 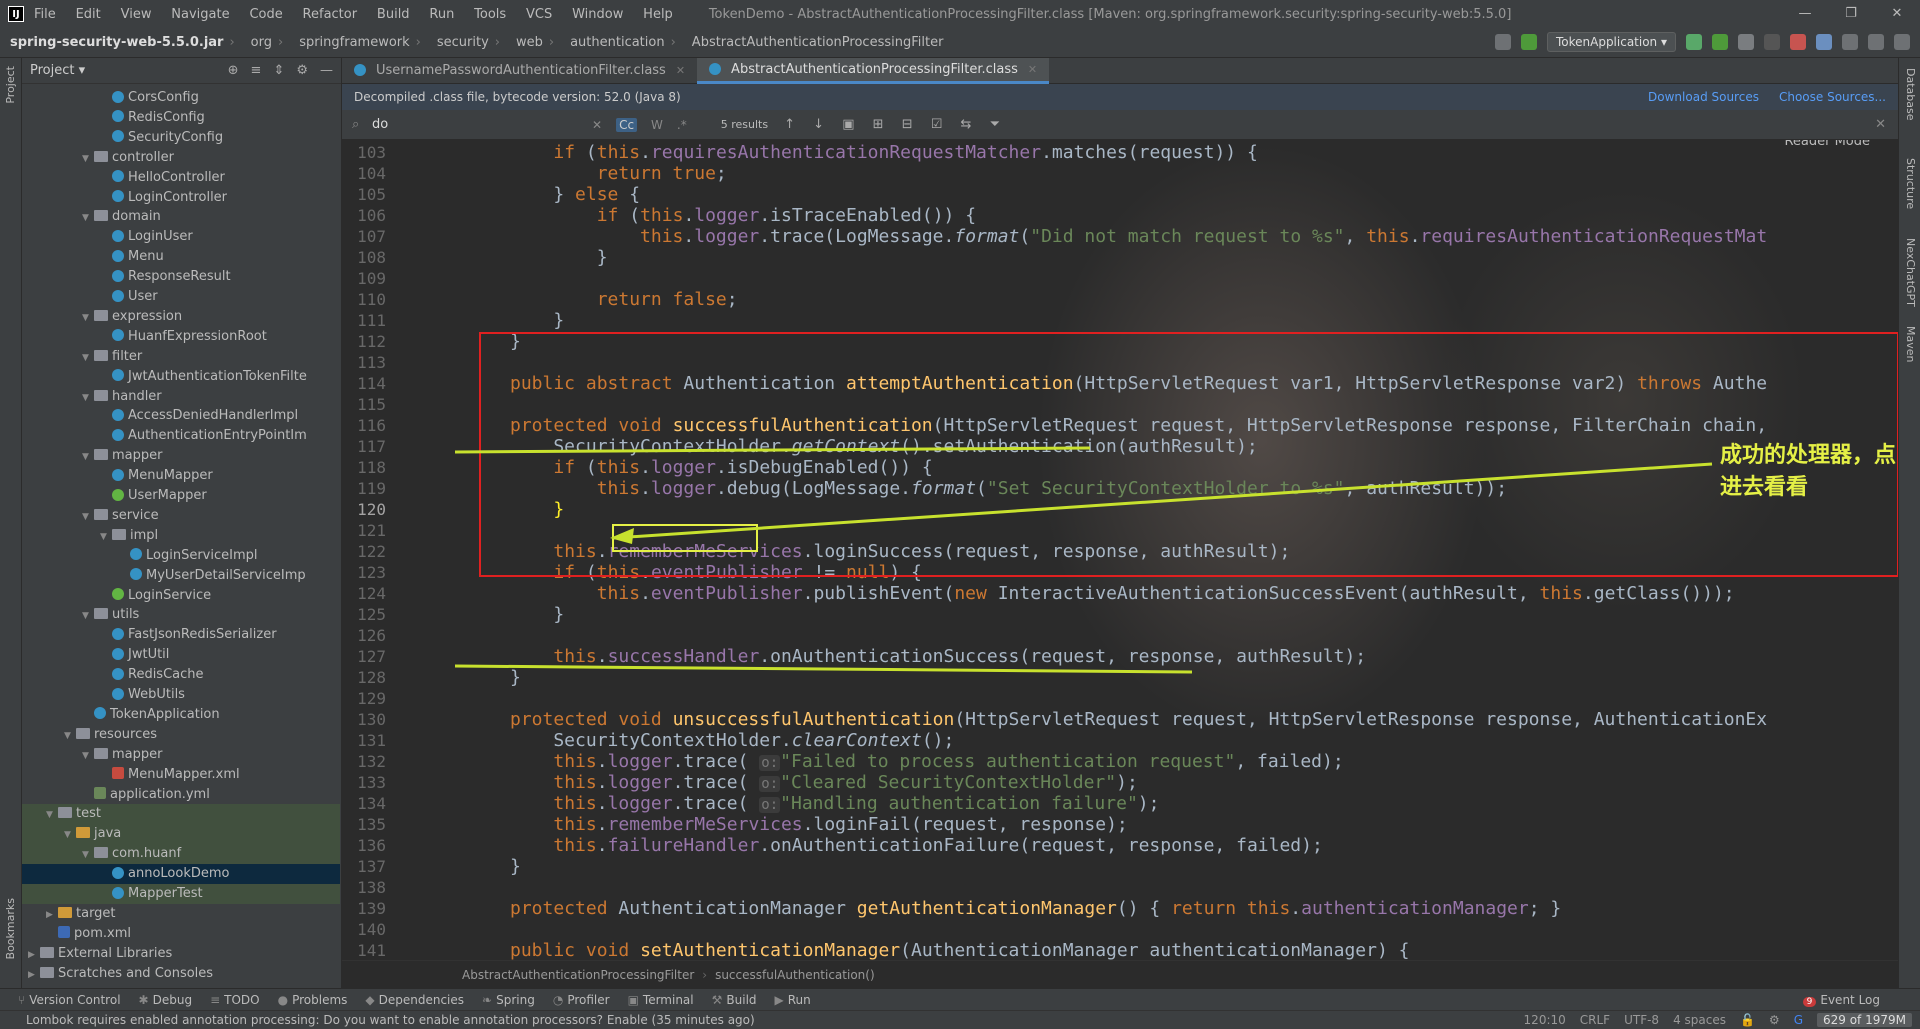 What do you see at coordinates (364, 425) in the screenshot?
I see `line-number: 116` at bounding box center [364, 425].